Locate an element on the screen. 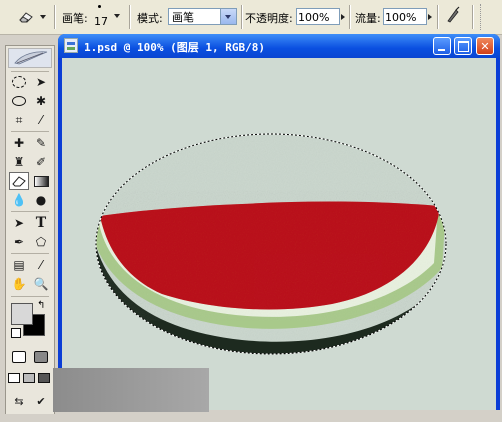  eraser-tool is located at coordinates (19, 181).